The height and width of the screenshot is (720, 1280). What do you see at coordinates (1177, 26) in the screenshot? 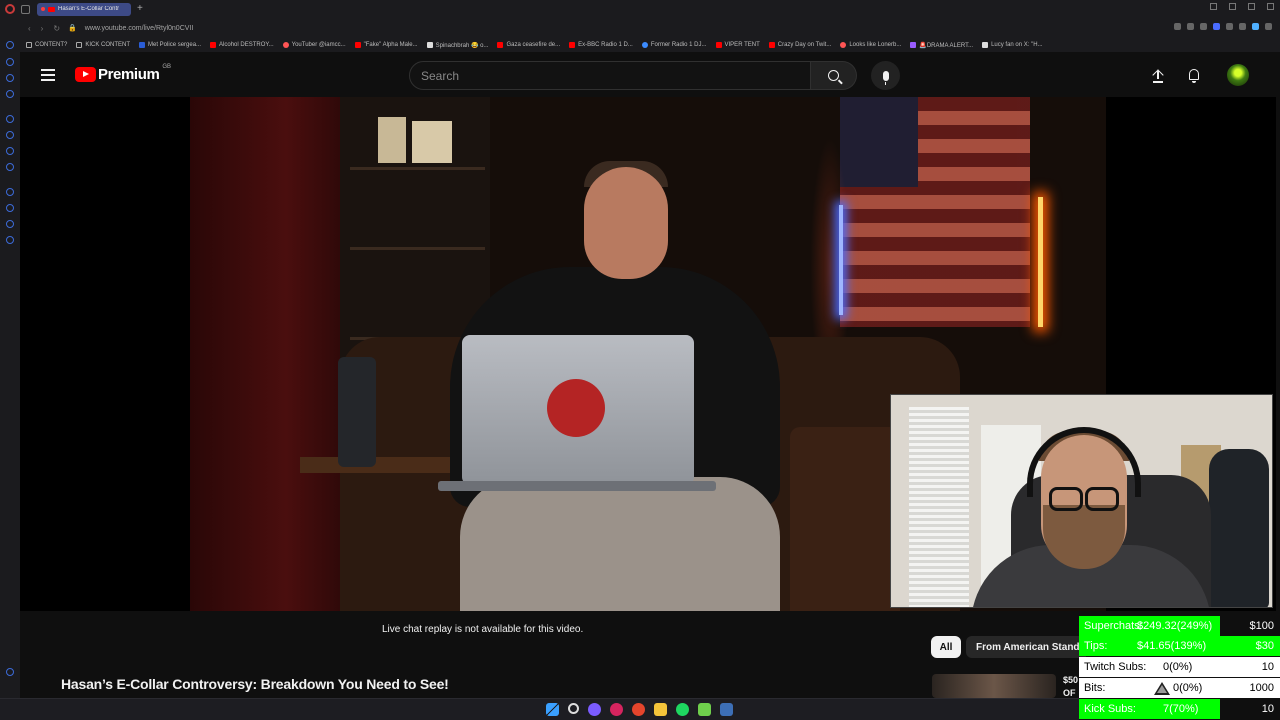
I see `zoom-icon` at bounding box center [1177, 26].